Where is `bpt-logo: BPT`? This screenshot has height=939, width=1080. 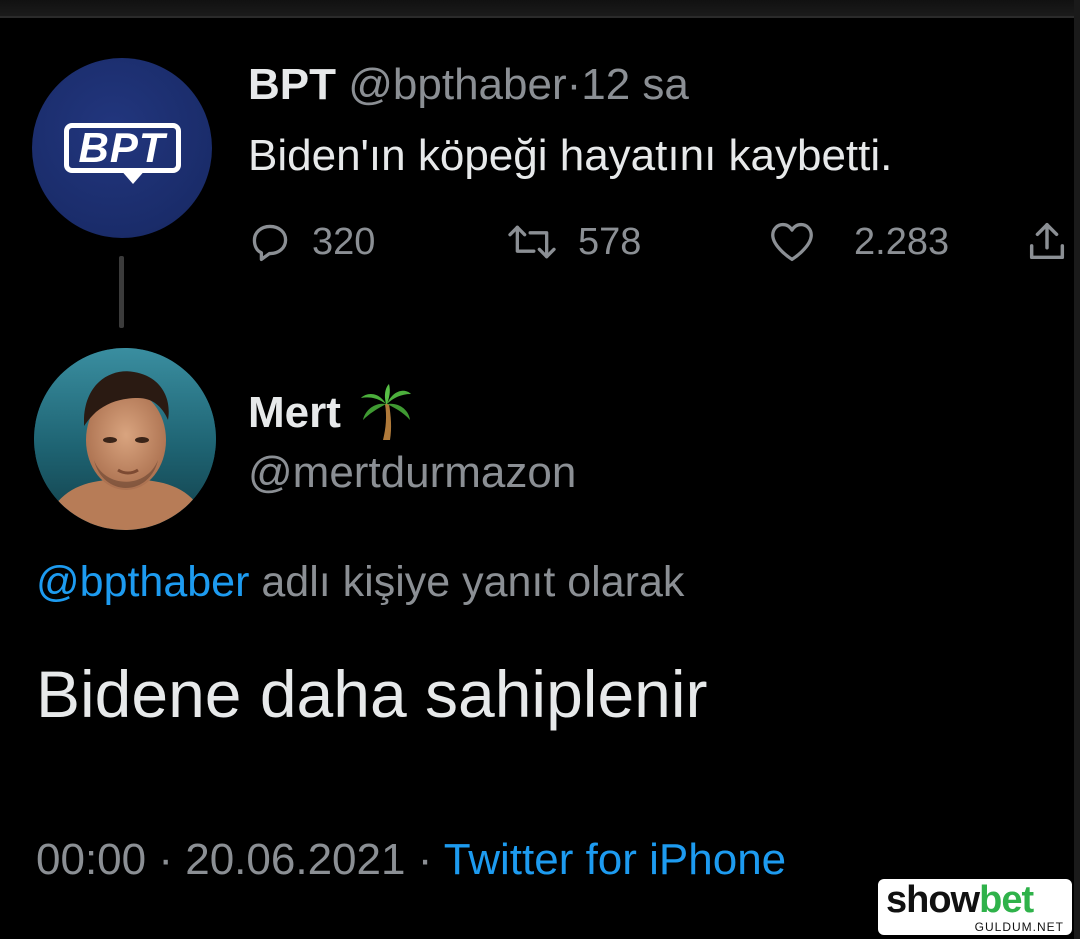 bpt-logo: BPT is located at coordinates (122, 153).